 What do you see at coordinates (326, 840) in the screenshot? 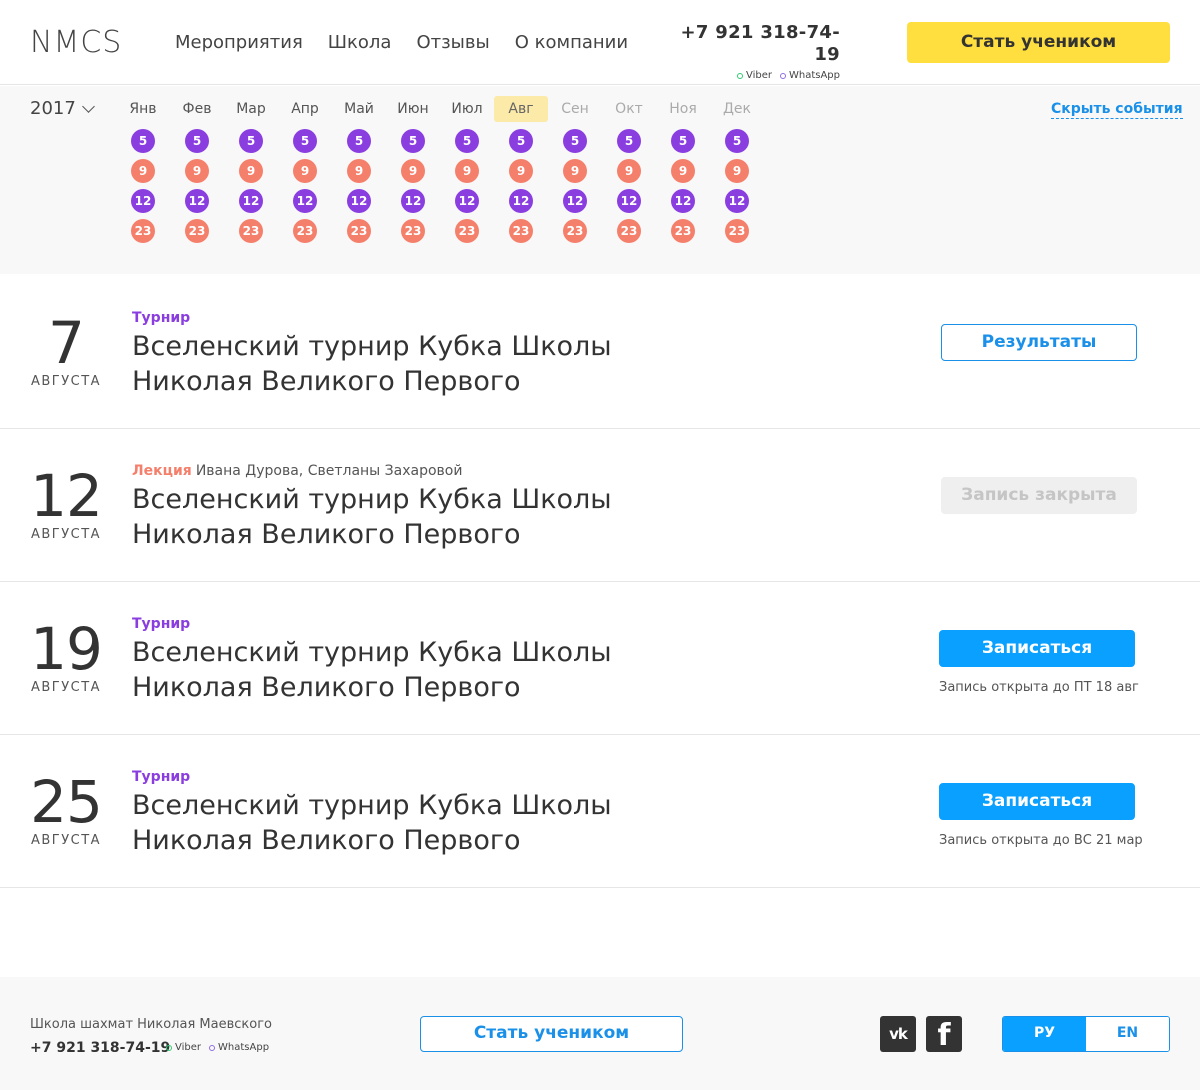
I see `event-title-line: Николая Великого Первого` at bounding box center [326, 840].